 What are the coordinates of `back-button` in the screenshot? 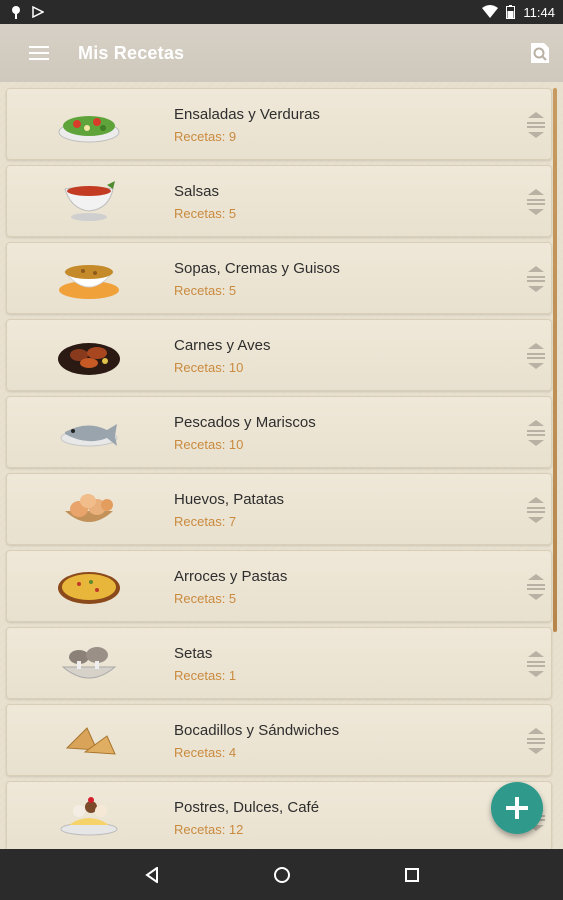 It's located at (152, 875).